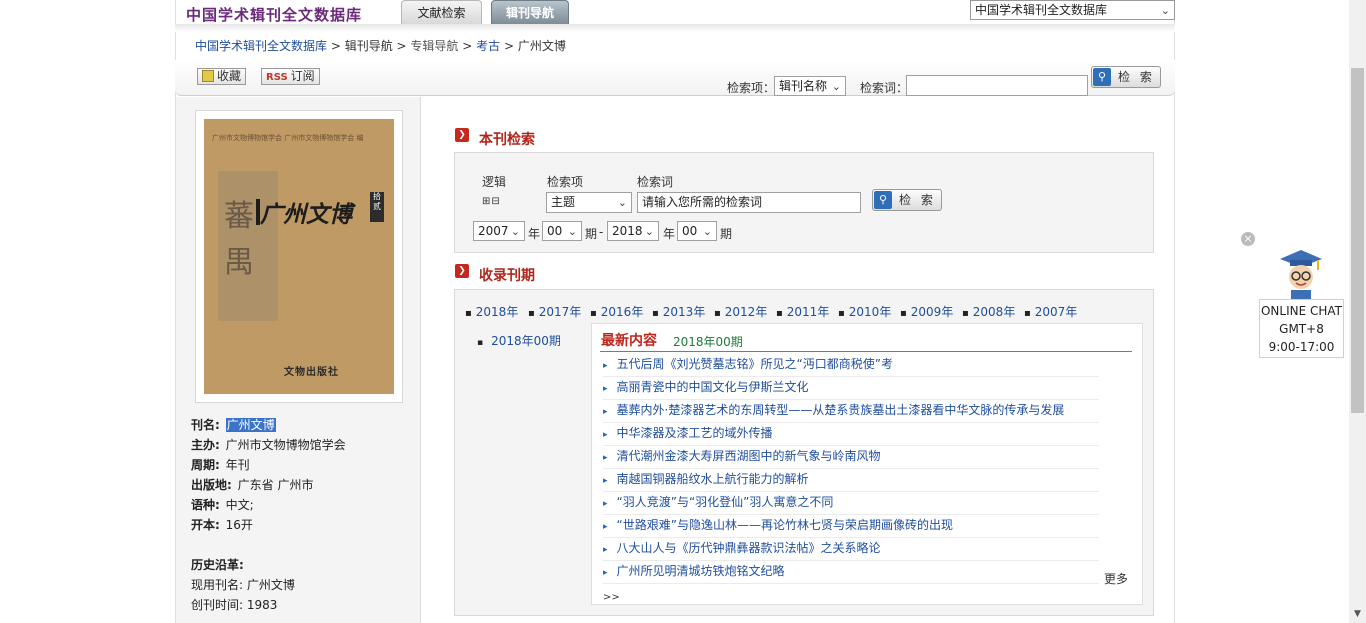 The height and width of the screenshot is (623, 1366). What do you see at coordinates (274, 15) in the screenshot?
I see `site-title: 中国学术辑刊全文数据库` at bounding box center [274, 15].